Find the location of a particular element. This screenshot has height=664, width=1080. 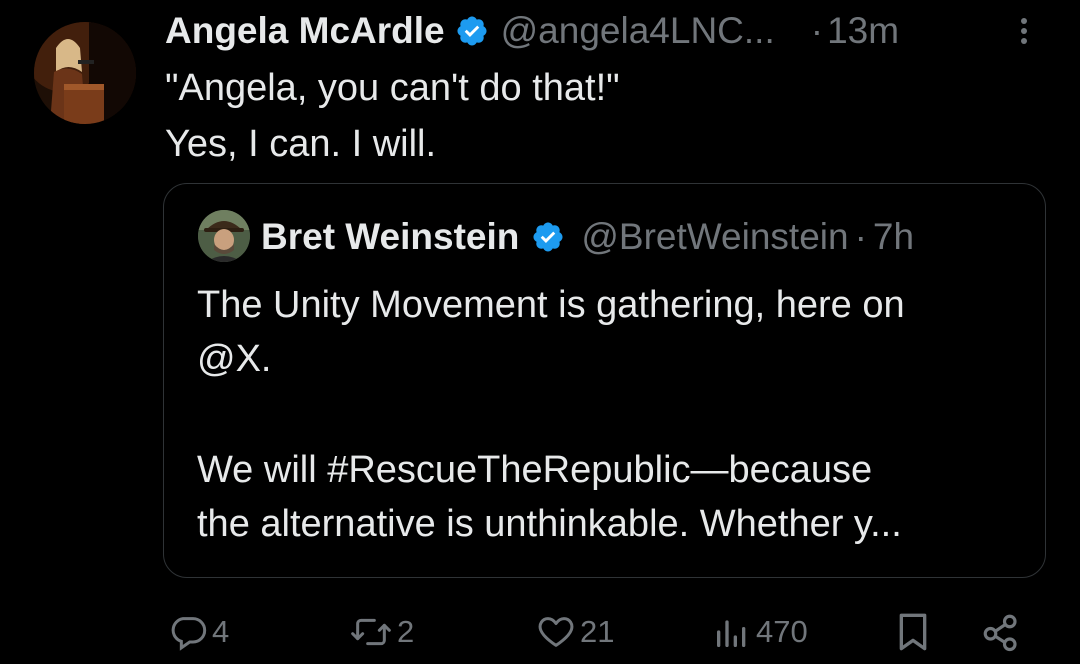

views-icon is located at coordinates (732, 632).